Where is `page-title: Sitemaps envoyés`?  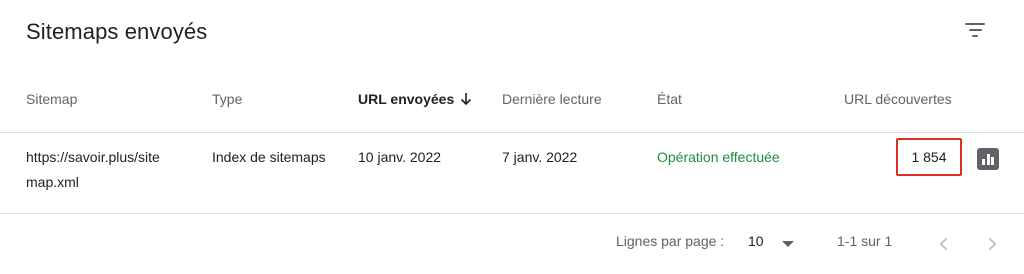 page-title: Sitemaps envoyés is located at coordinates (117, 31).